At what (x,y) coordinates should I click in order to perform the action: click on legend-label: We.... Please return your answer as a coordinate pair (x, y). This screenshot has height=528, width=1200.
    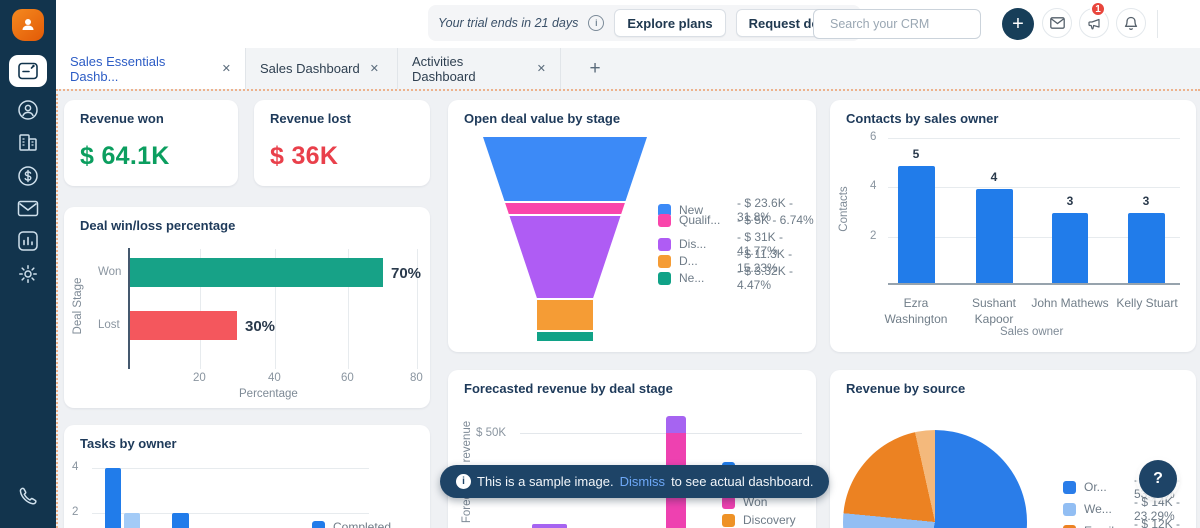
    Looking at the image, I should click on (1098, 509).